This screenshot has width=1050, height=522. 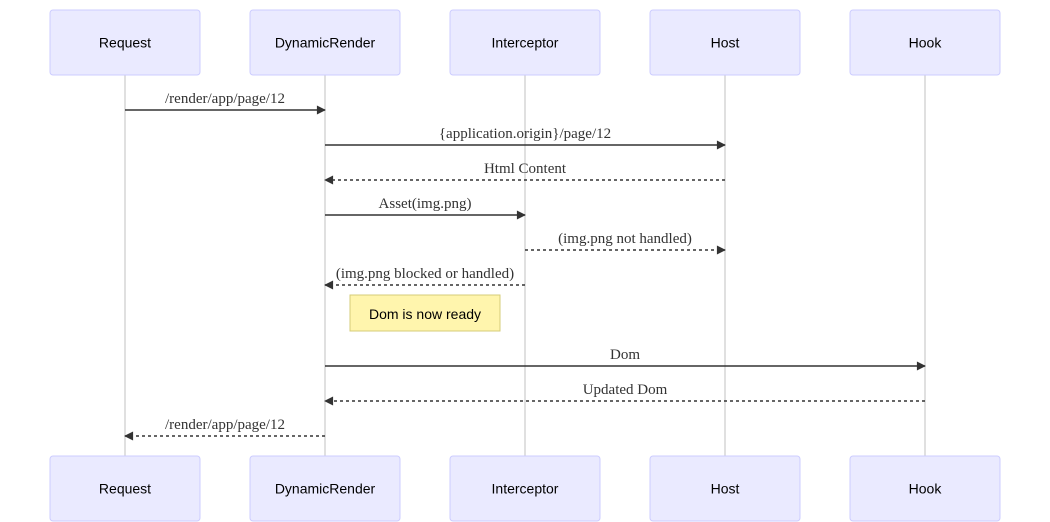 I want to click on message-4: Asset(img.png), so click(x=425, y=208).